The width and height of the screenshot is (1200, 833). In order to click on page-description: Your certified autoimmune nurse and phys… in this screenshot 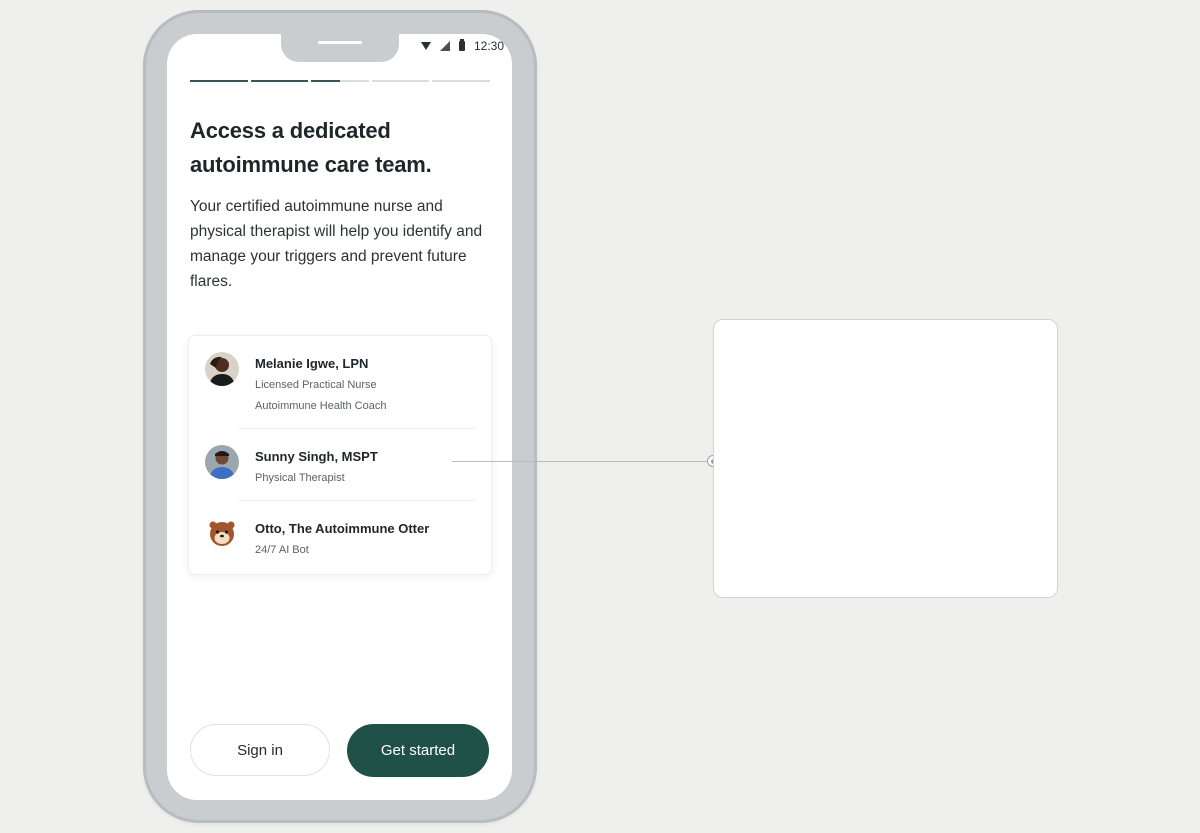, I will do `click(336, 244)`.